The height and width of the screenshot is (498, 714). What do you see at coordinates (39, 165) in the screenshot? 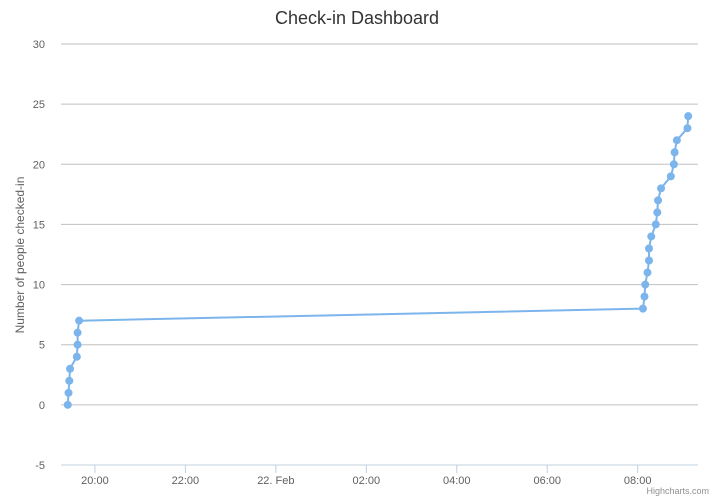
I see `y-tick-label: 20` at bounding box center [39, 165].